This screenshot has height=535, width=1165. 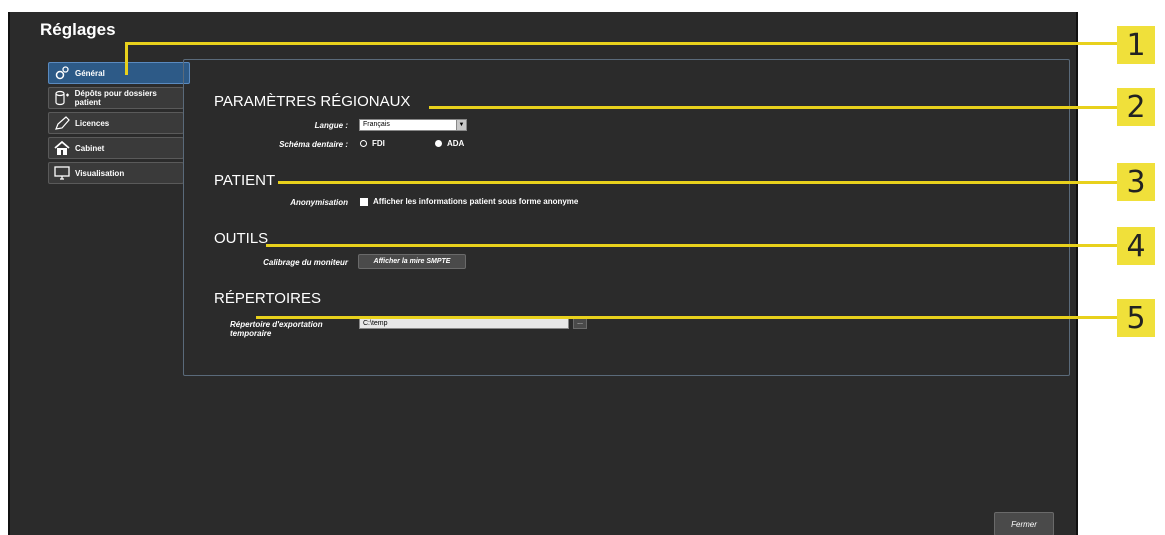 I want to click on callout-2-leader, so click(x=774, y=107).